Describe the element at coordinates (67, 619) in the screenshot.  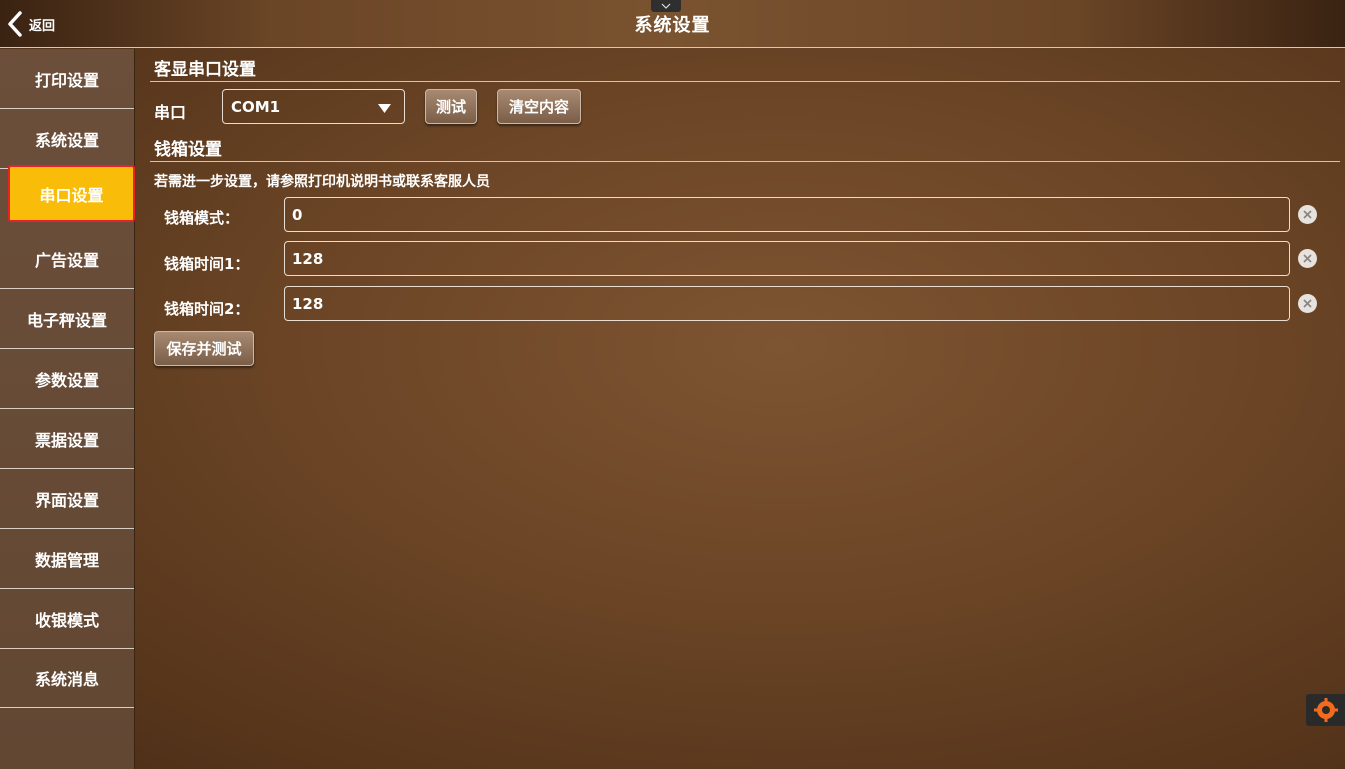
I see `sidebar-item-cashier-mode: 收银模式` at that location.